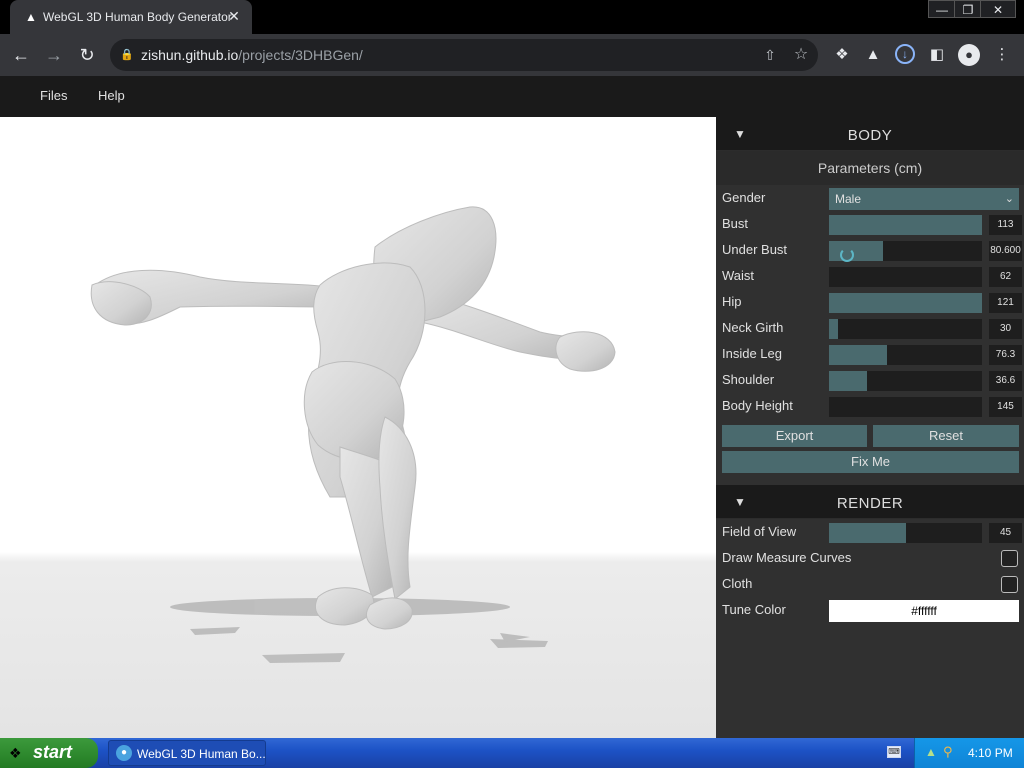  I want to click on lock-icon: 🔒, so click(127, 55).